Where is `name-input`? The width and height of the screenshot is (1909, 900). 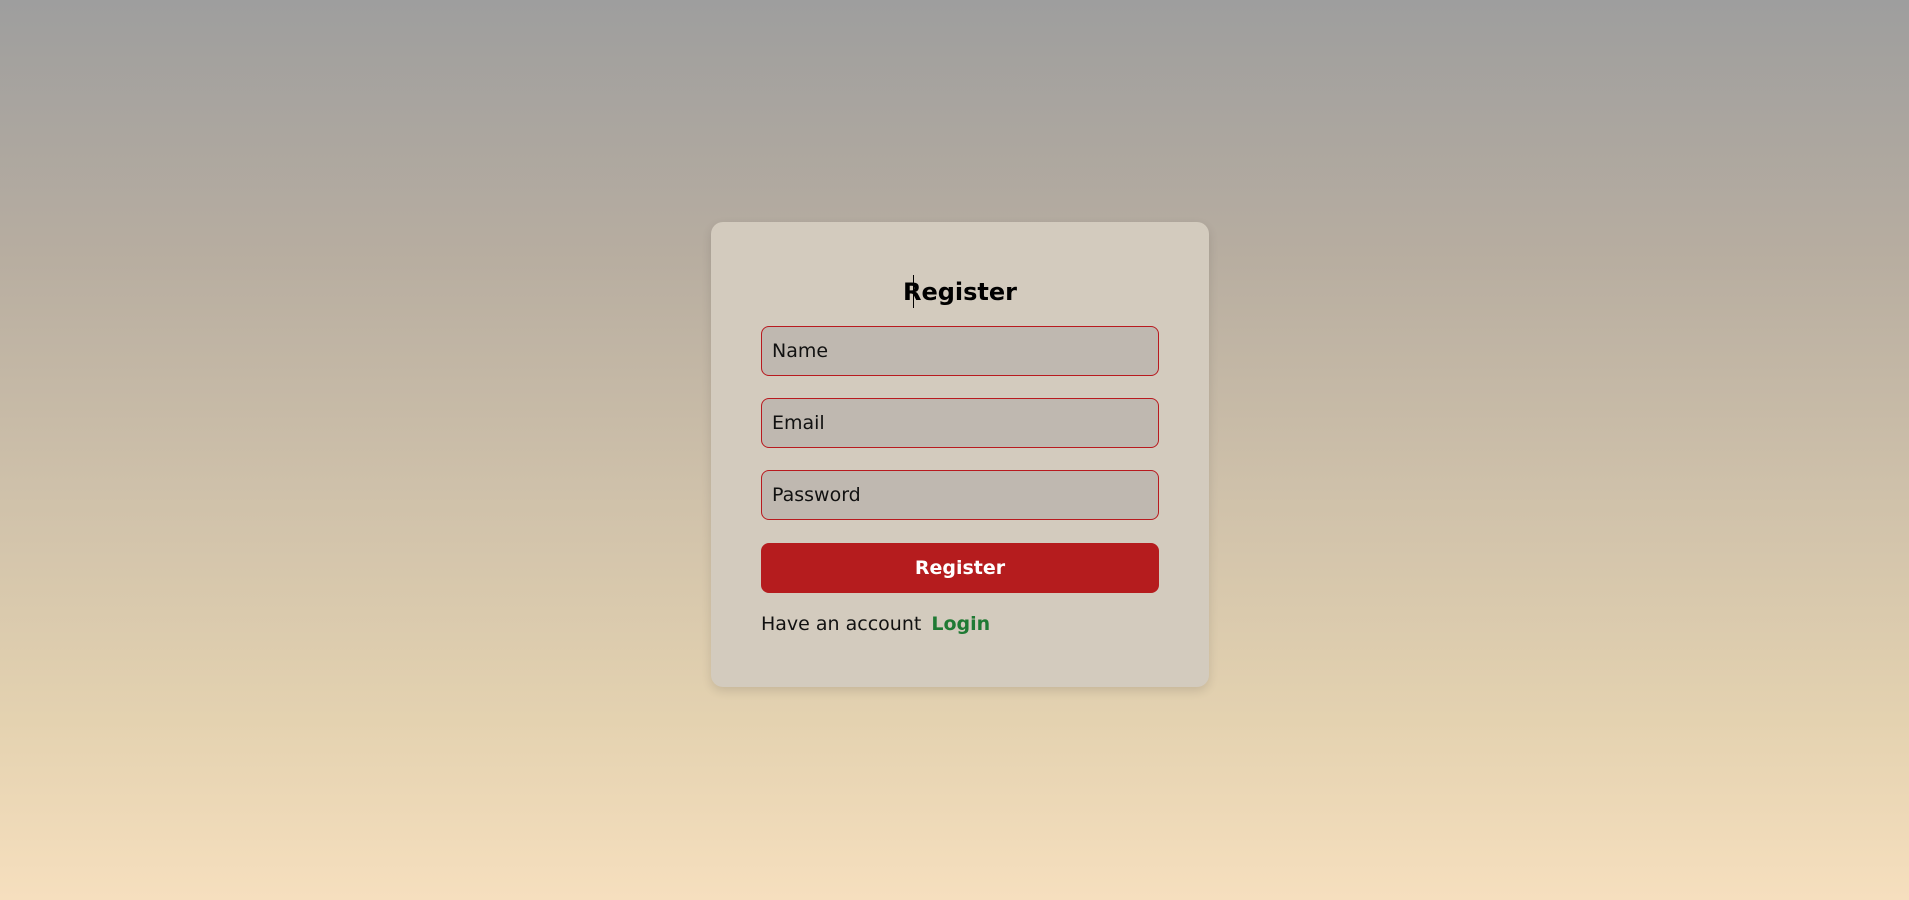
name-input is located at coordinates (960, 351).